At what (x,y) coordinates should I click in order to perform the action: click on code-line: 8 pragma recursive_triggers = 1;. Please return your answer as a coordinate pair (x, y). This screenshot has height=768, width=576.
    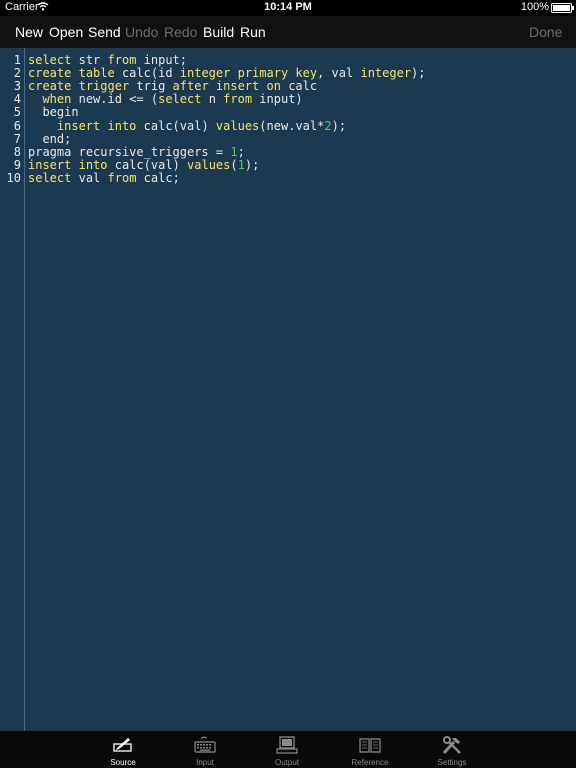
    Looking at the image, I should click on (122, 151).